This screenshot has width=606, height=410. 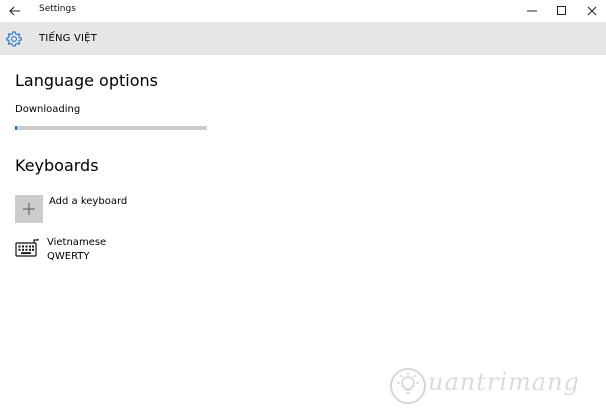 I want to click on gear-icon, so click(x=14, y=39).